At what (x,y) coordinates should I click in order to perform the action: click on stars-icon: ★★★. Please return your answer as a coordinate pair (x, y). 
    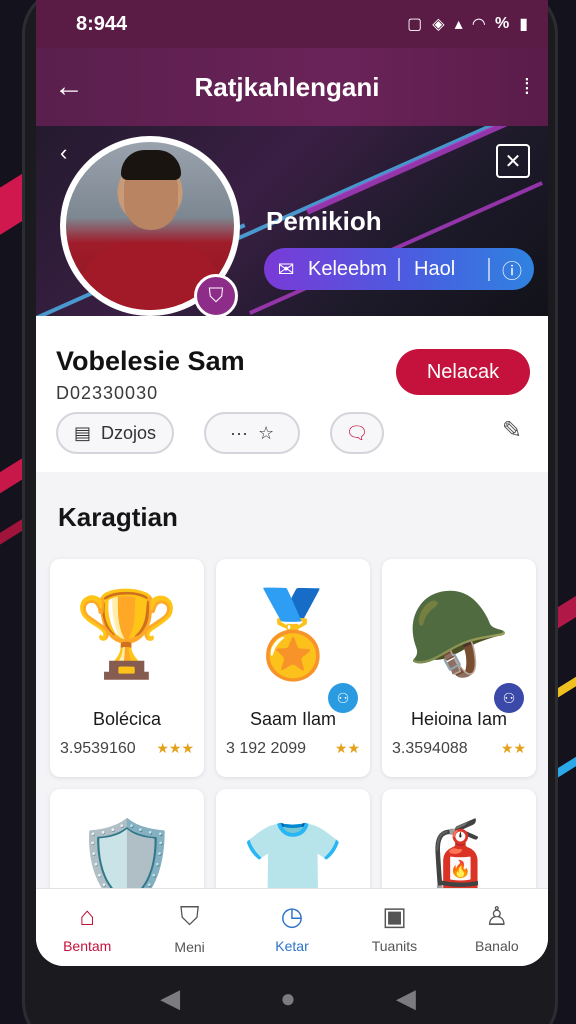
    Looking at the image, I should click on (175, 748).